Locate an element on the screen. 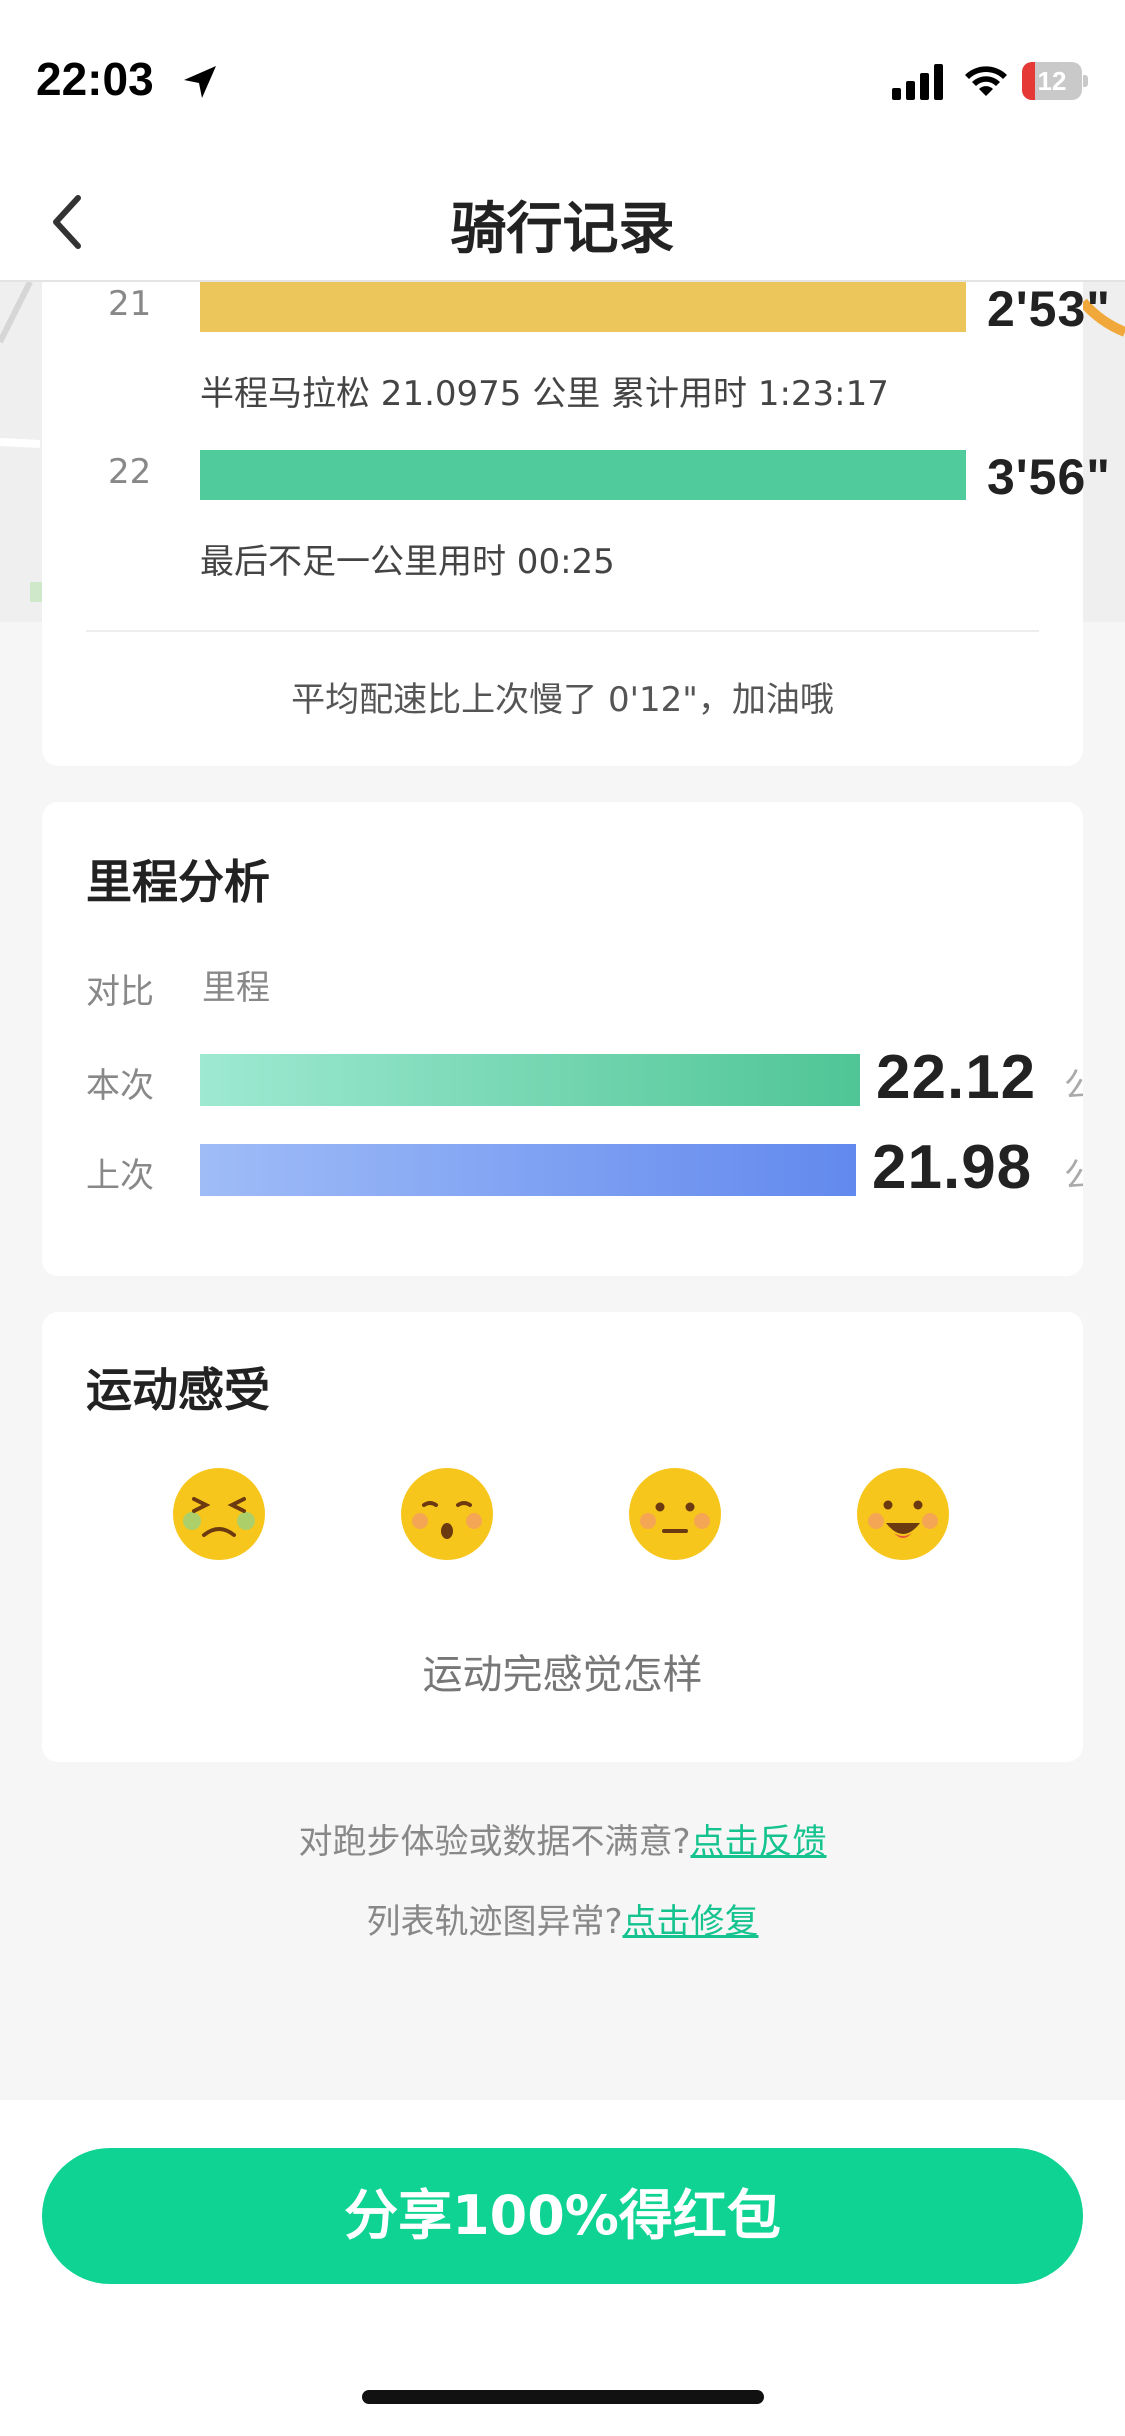  feedback-line: 对跑步体验或数据不满意?点击反馈 is located at coordinates (562, 1838).